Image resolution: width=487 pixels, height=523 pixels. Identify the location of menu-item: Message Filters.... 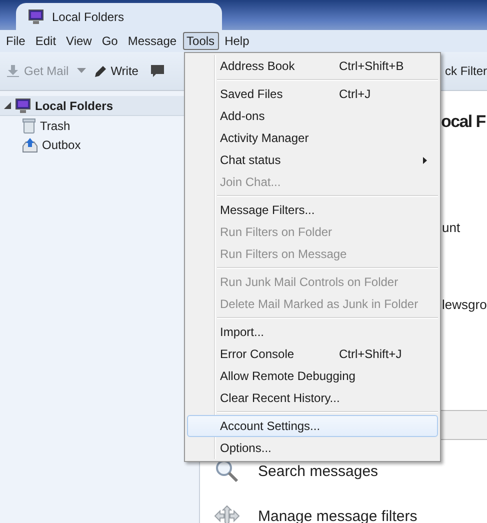
(312, 210).